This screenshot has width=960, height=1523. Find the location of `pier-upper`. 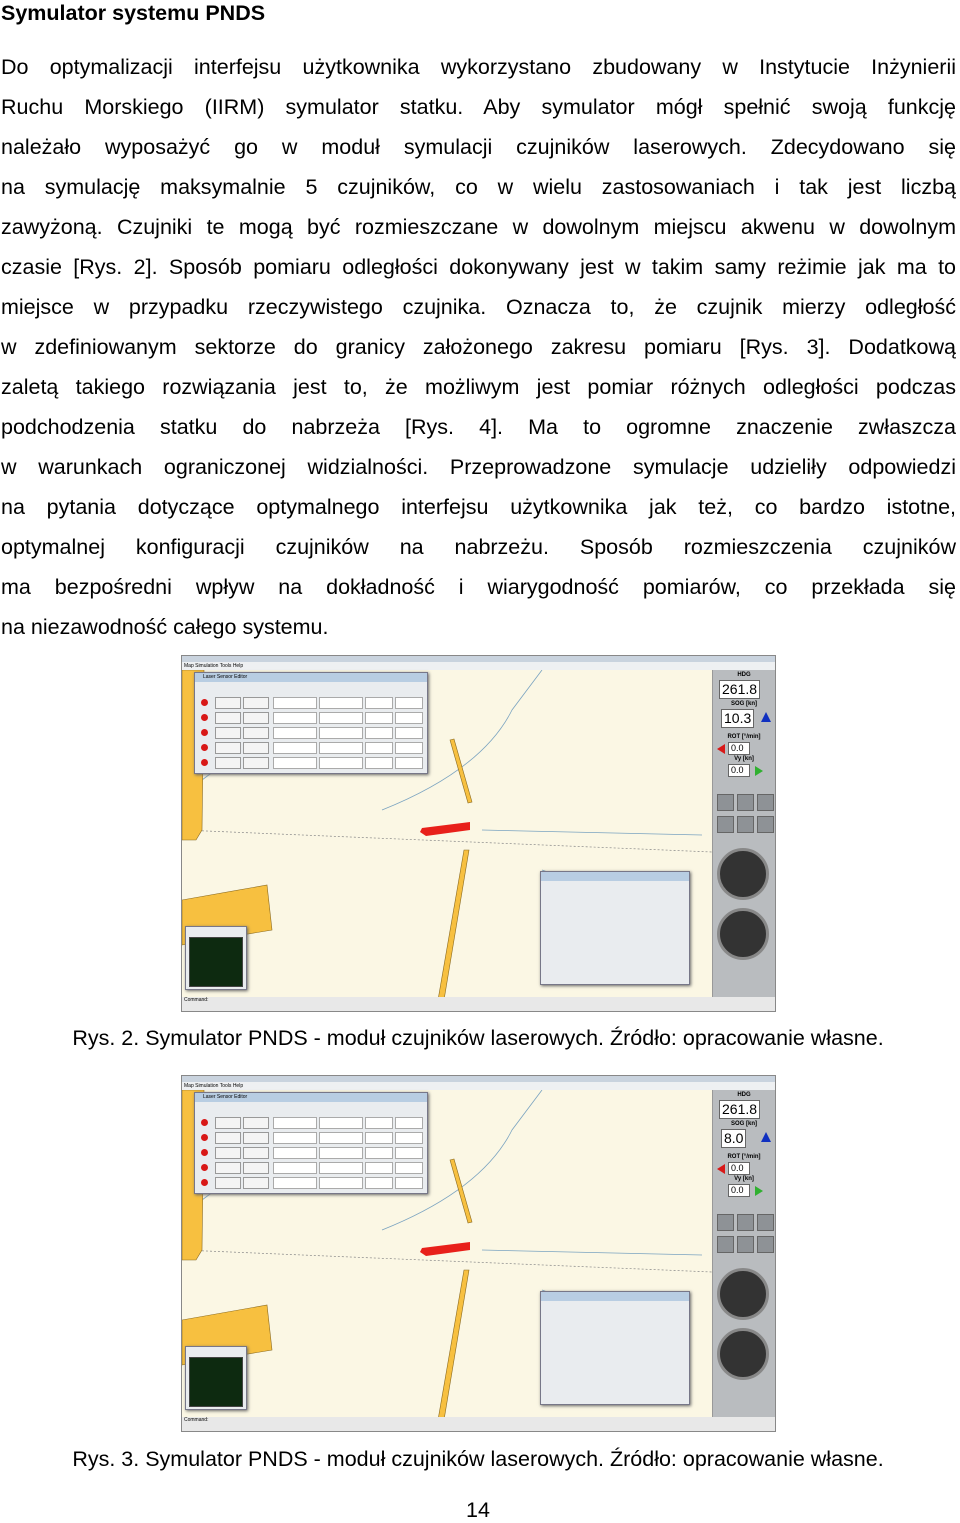

pier-upper is located at coordinates (461, 1191).